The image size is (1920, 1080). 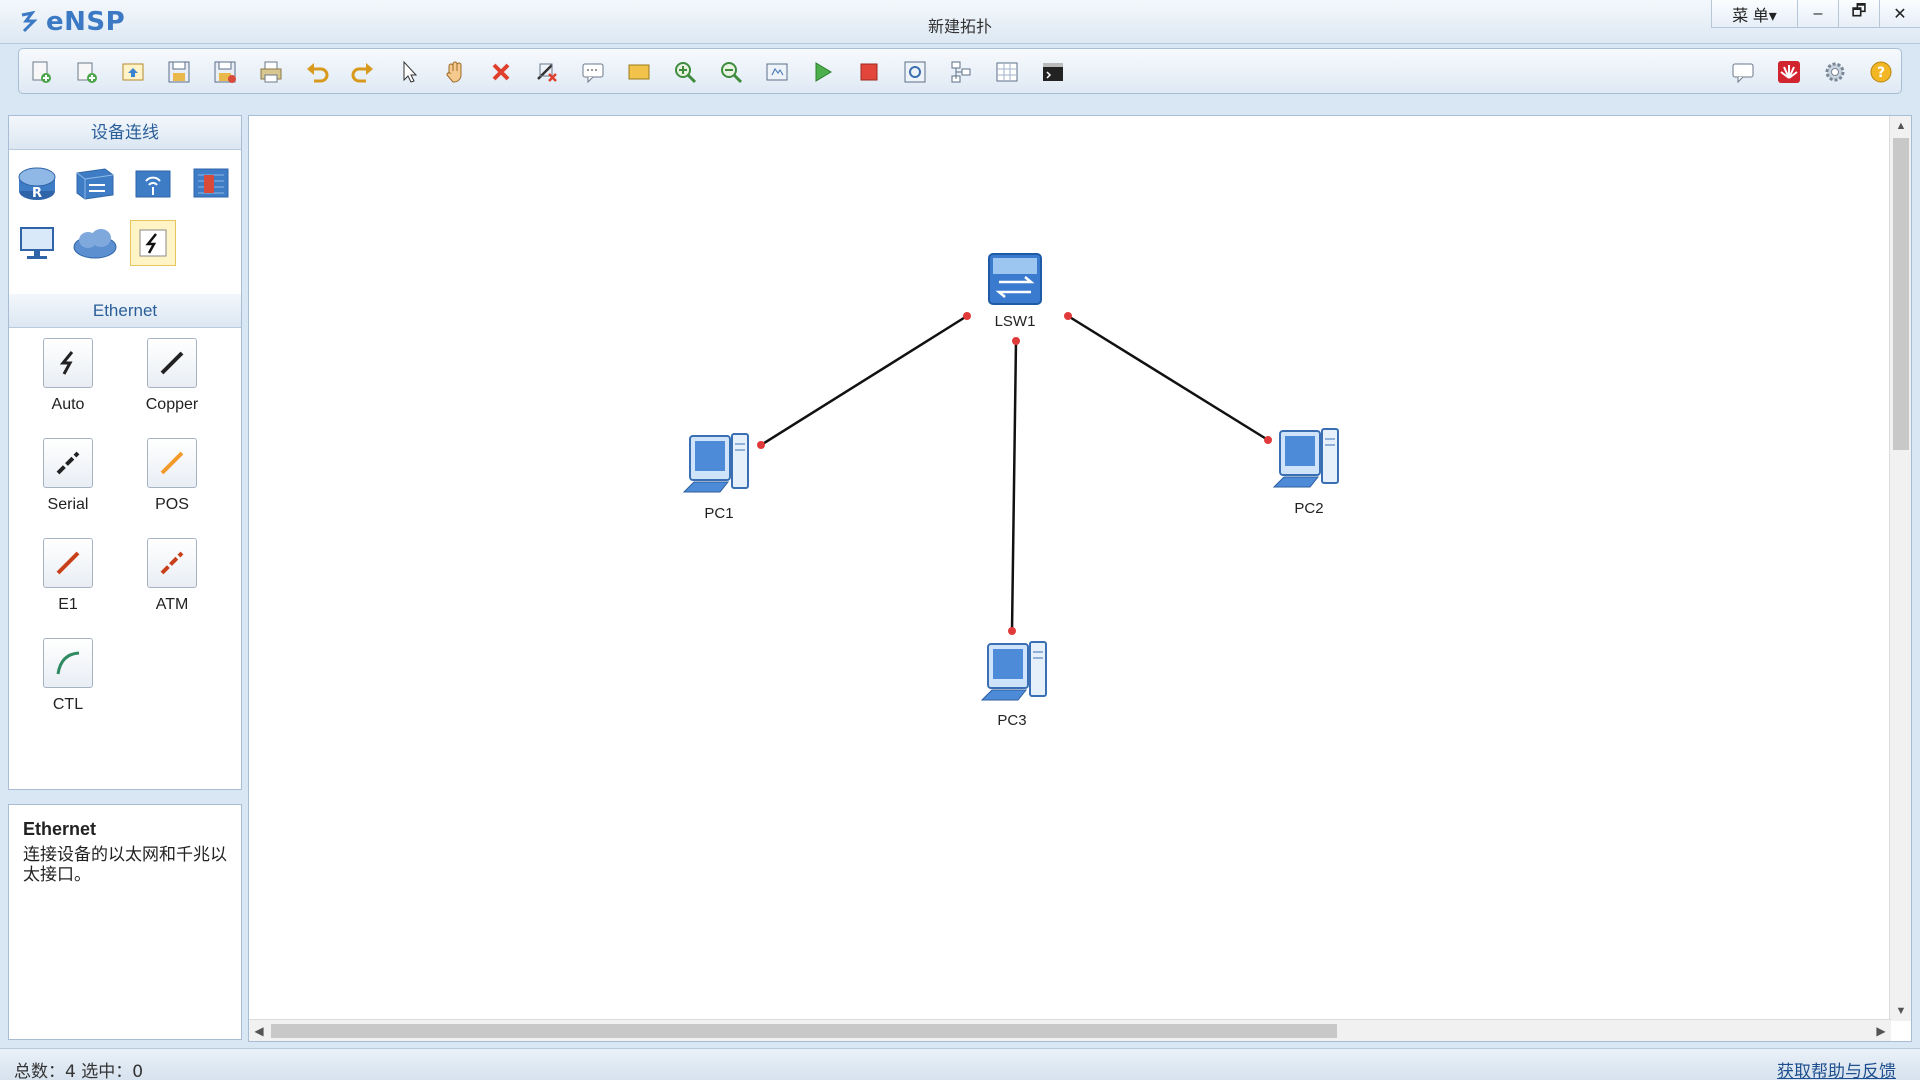 What do you see at coordinates (271, 72) in the screenshot?
I see `print-icon` at bounding box center [271, 72].